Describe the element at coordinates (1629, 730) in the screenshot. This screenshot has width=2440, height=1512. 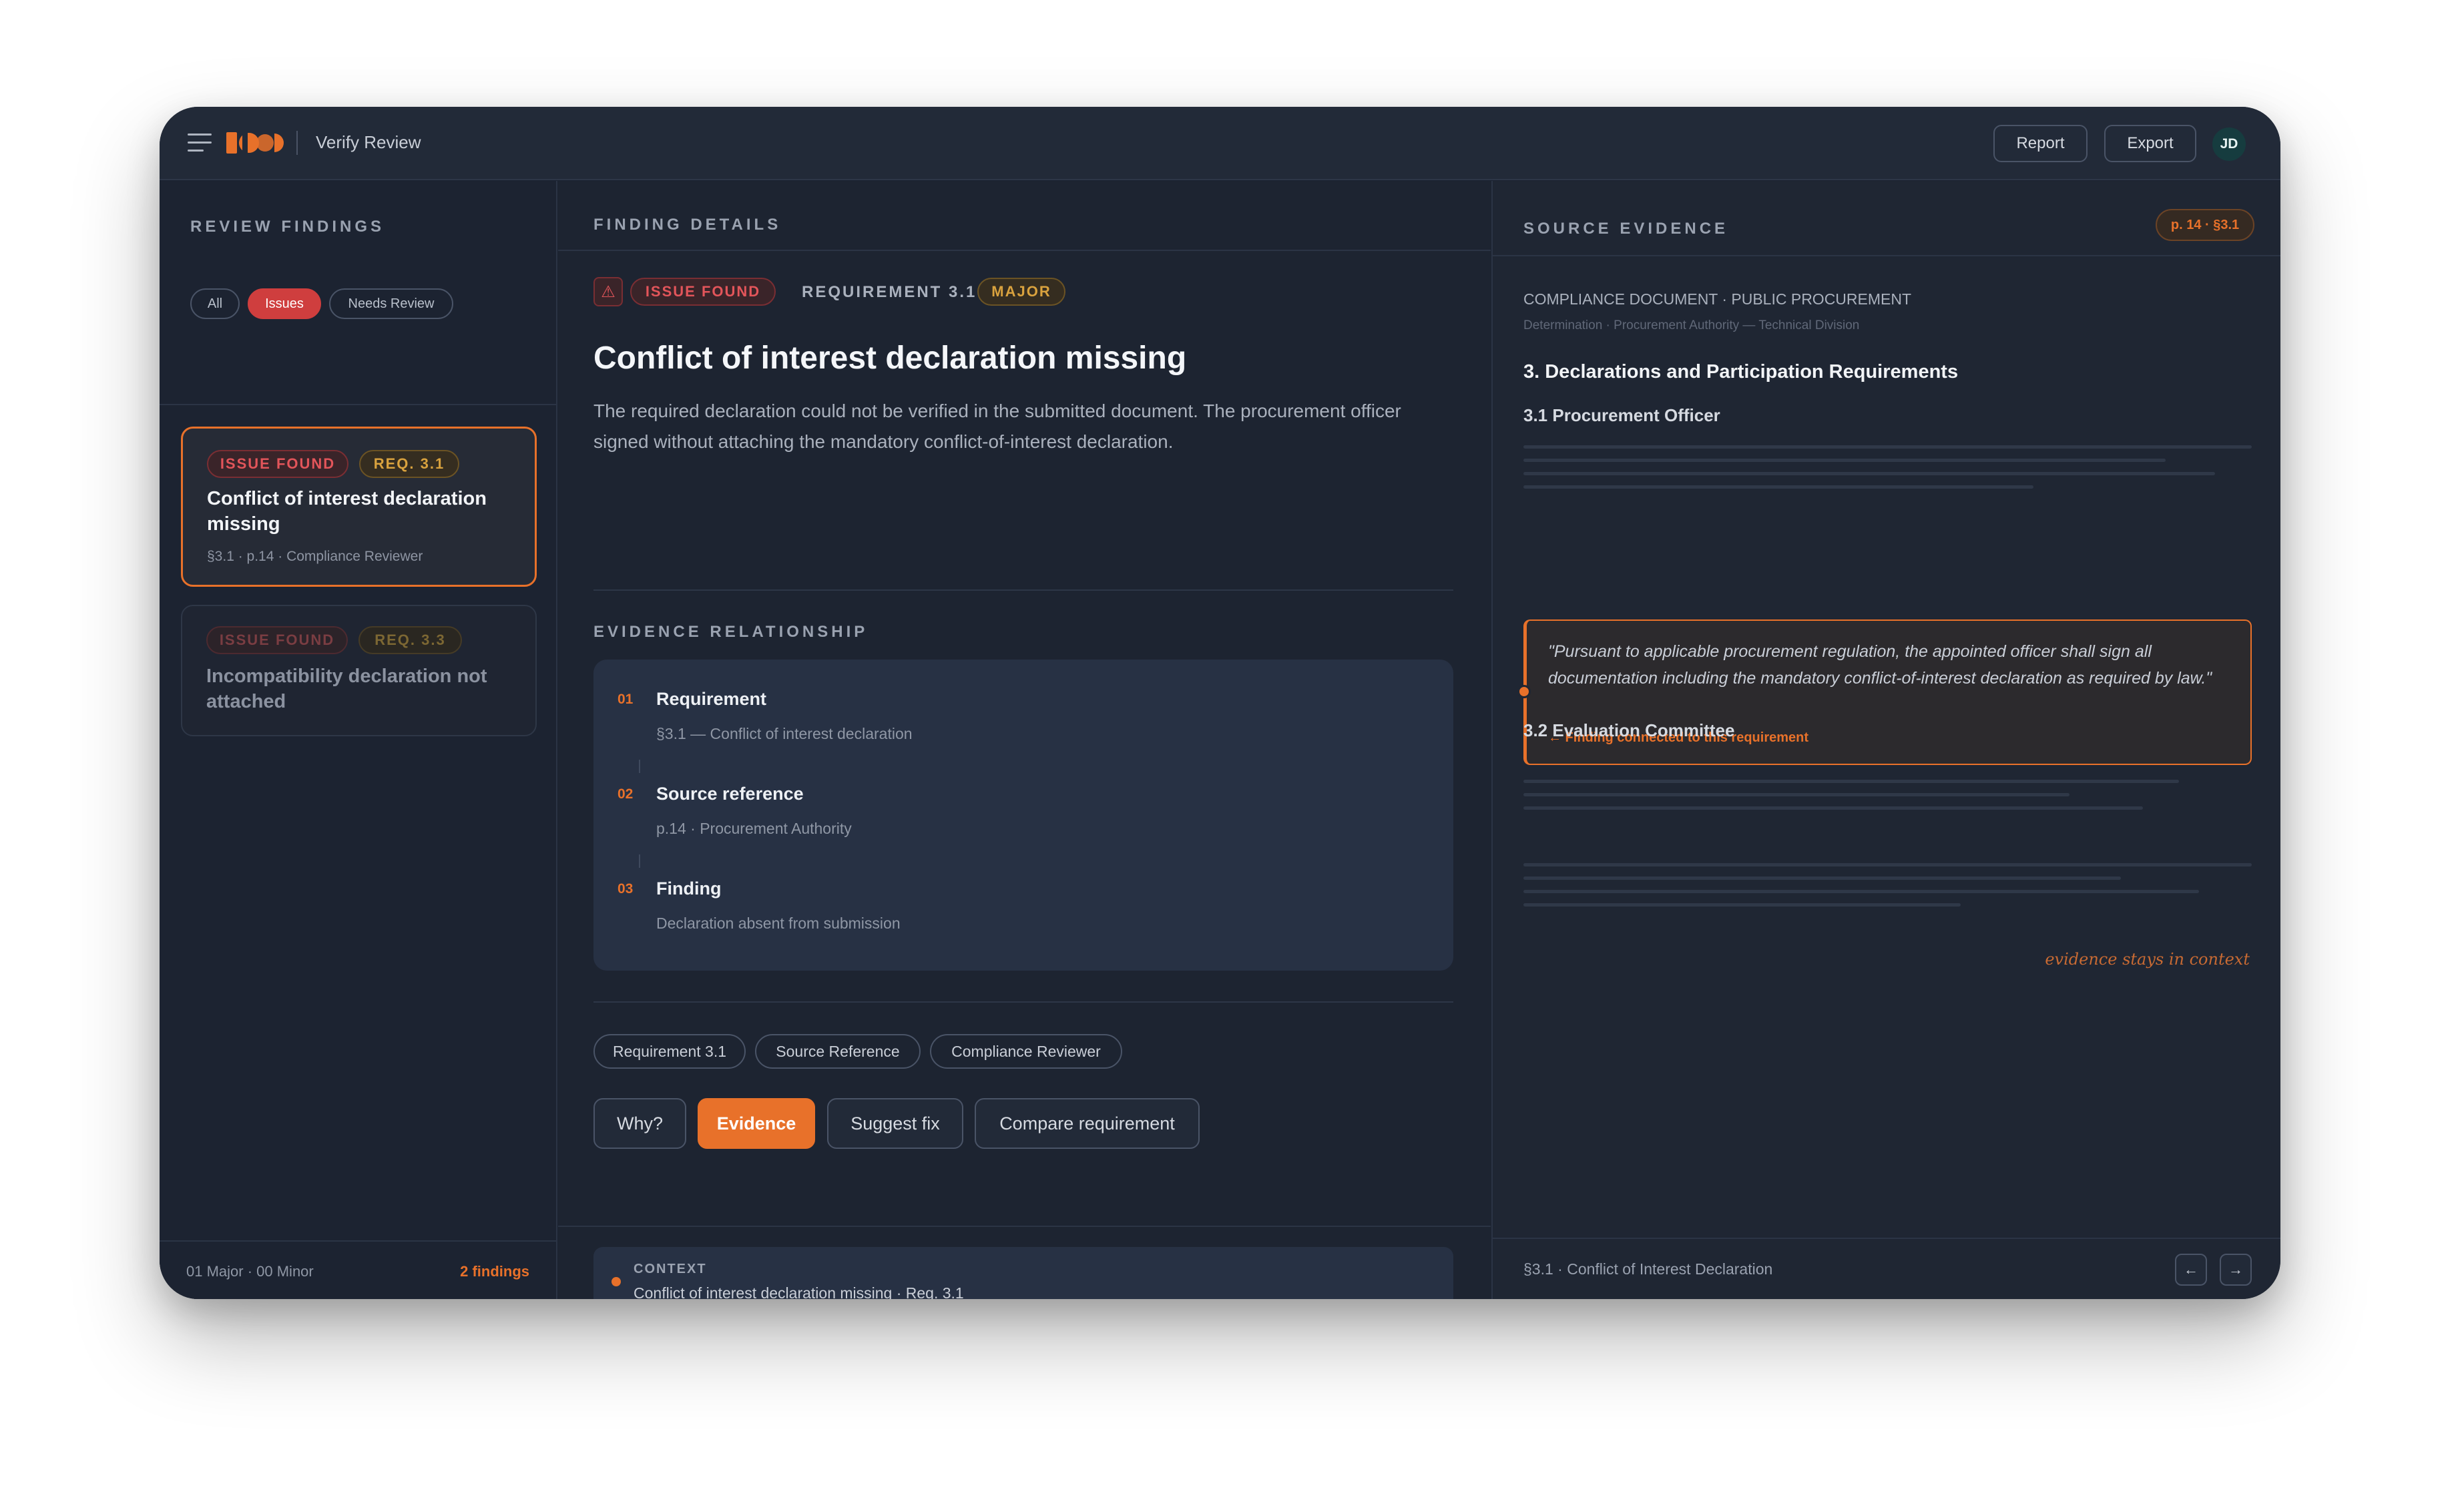
I see `subsection-title: 3.2 Evaluation Committee` at that location.